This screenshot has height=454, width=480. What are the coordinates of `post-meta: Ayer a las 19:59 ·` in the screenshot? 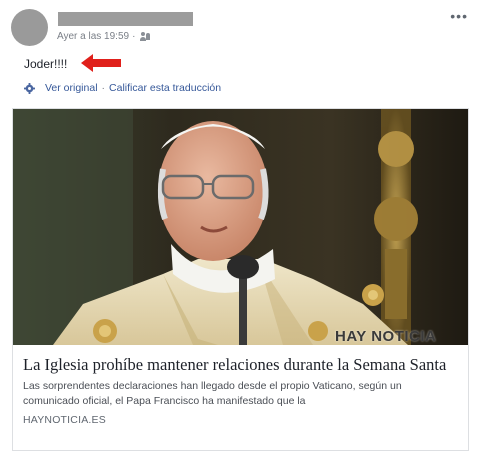 It's located at (104, 36).